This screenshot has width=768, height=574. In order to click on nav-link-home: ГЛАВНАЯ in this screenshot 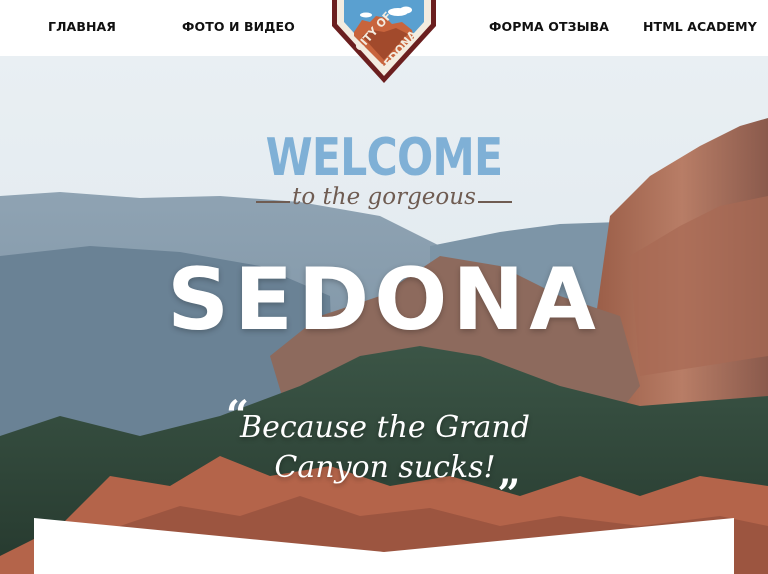, I will do `click(82, 26)`.